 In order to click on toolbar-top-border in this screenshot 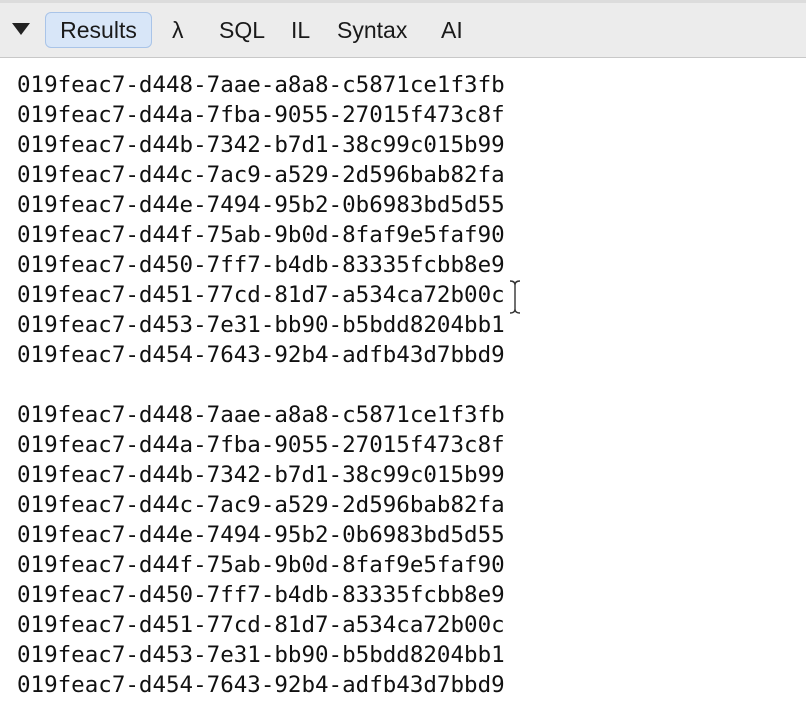, I will do `click(403, 1)`.